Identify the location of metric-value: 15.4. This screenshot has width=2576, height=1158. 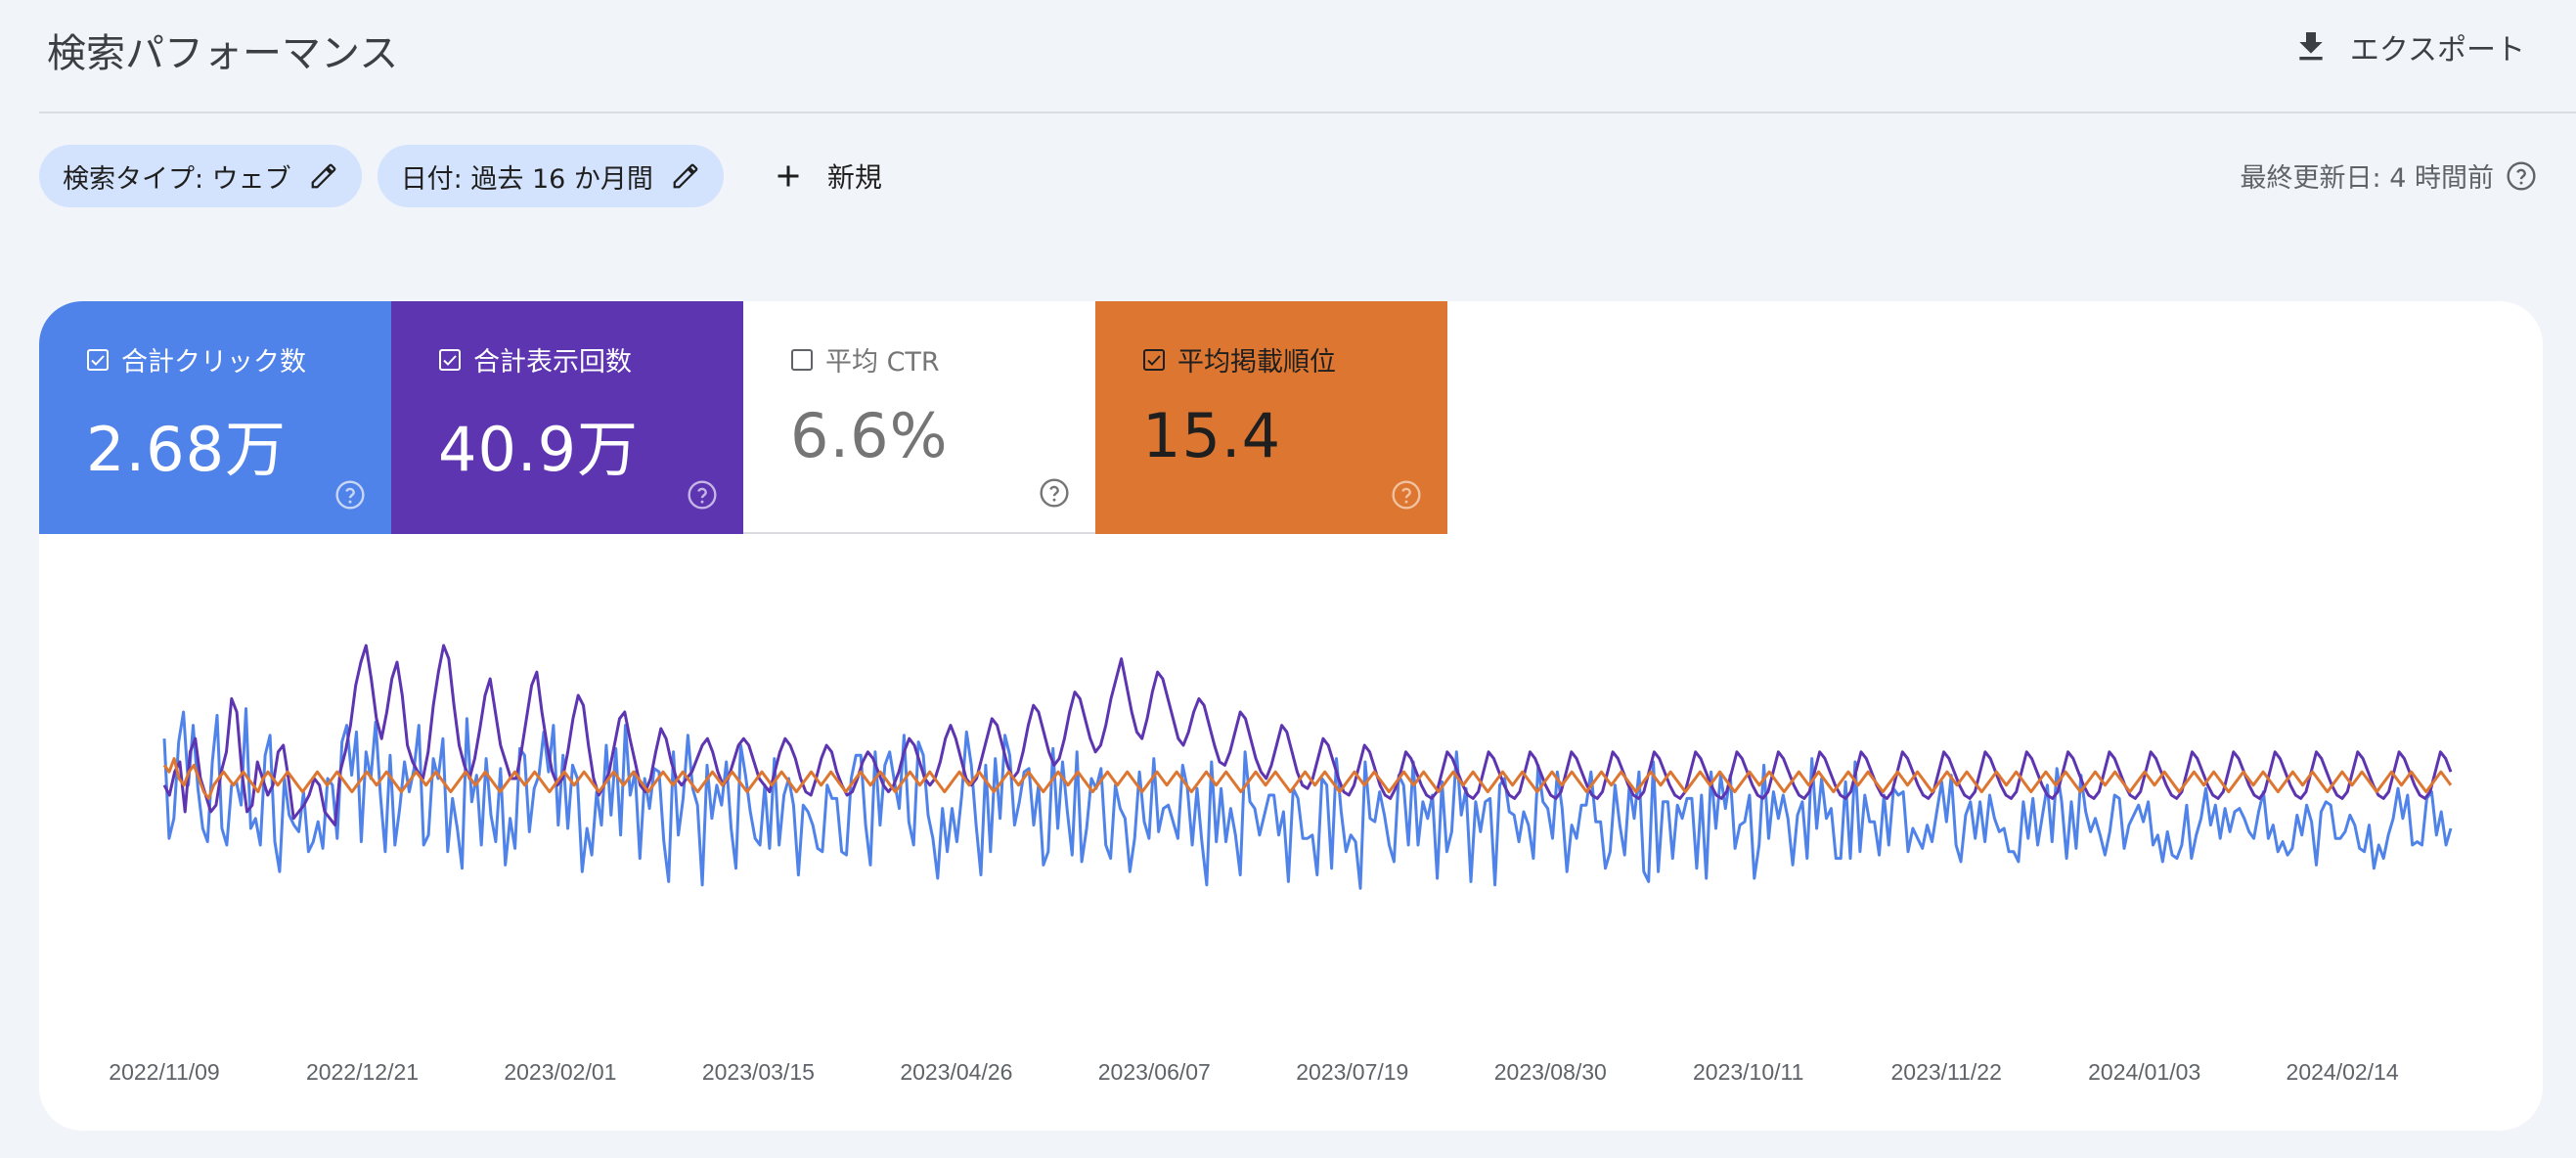
(1212, 435).